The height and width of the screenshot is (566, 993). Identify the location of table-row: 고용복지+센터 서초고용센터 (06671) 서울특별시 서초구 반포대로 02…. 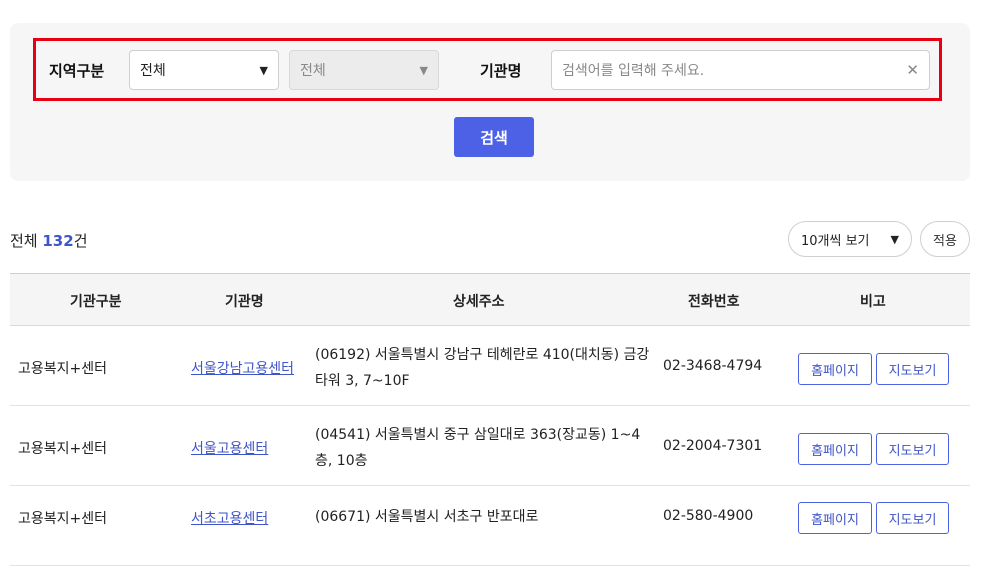
(490, 526).